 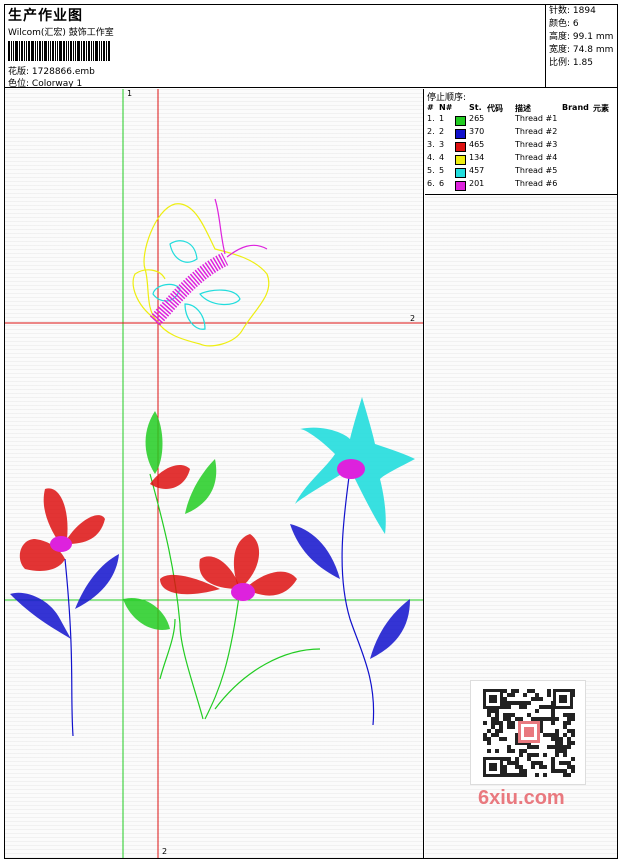 I want to click on middle-flower, so click(x=222, y=565).